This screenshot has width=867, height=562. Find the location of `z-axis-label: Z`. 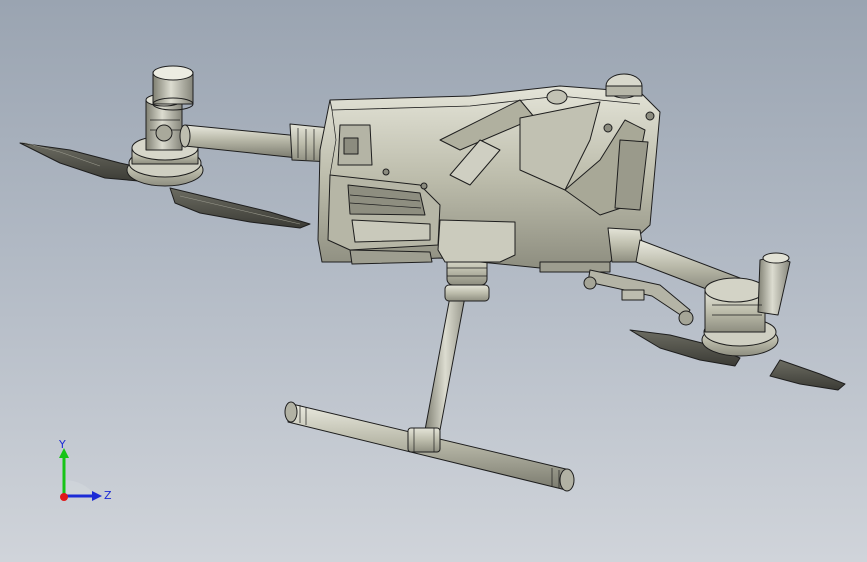

z-axis-label: Z is located at coordinates (108, 495).